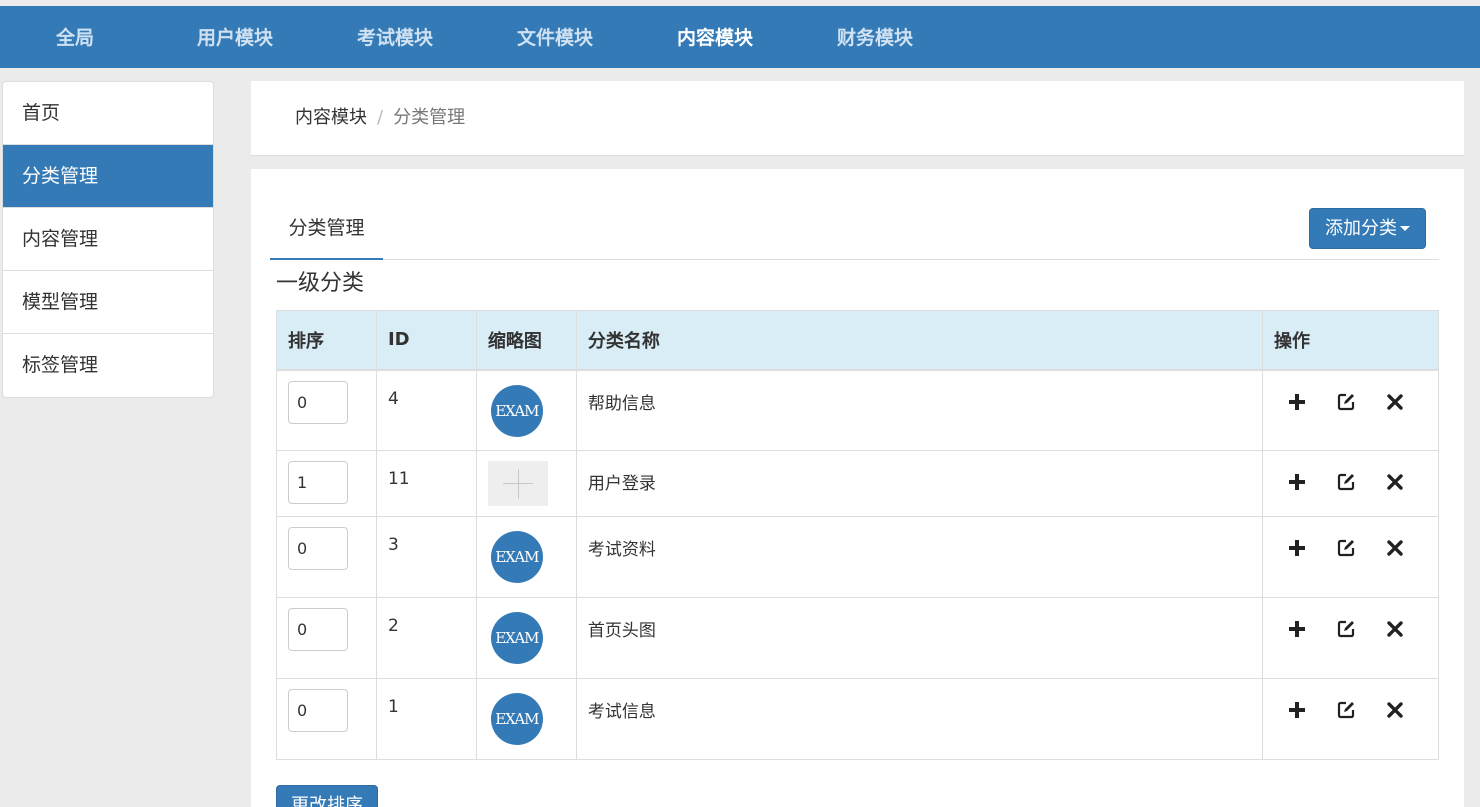 Image resolution: width=1480 pixels, height=807 pixels. What do you see at coordinates (919, 557) in the screenshot?
I see `row-category-name: 考试资料` at bounding box center [919, 557].